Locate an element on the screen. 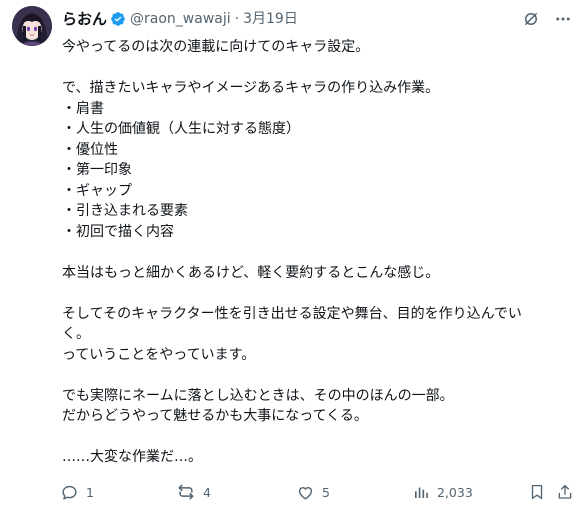  views-icon is located at coordinates (421, 492).